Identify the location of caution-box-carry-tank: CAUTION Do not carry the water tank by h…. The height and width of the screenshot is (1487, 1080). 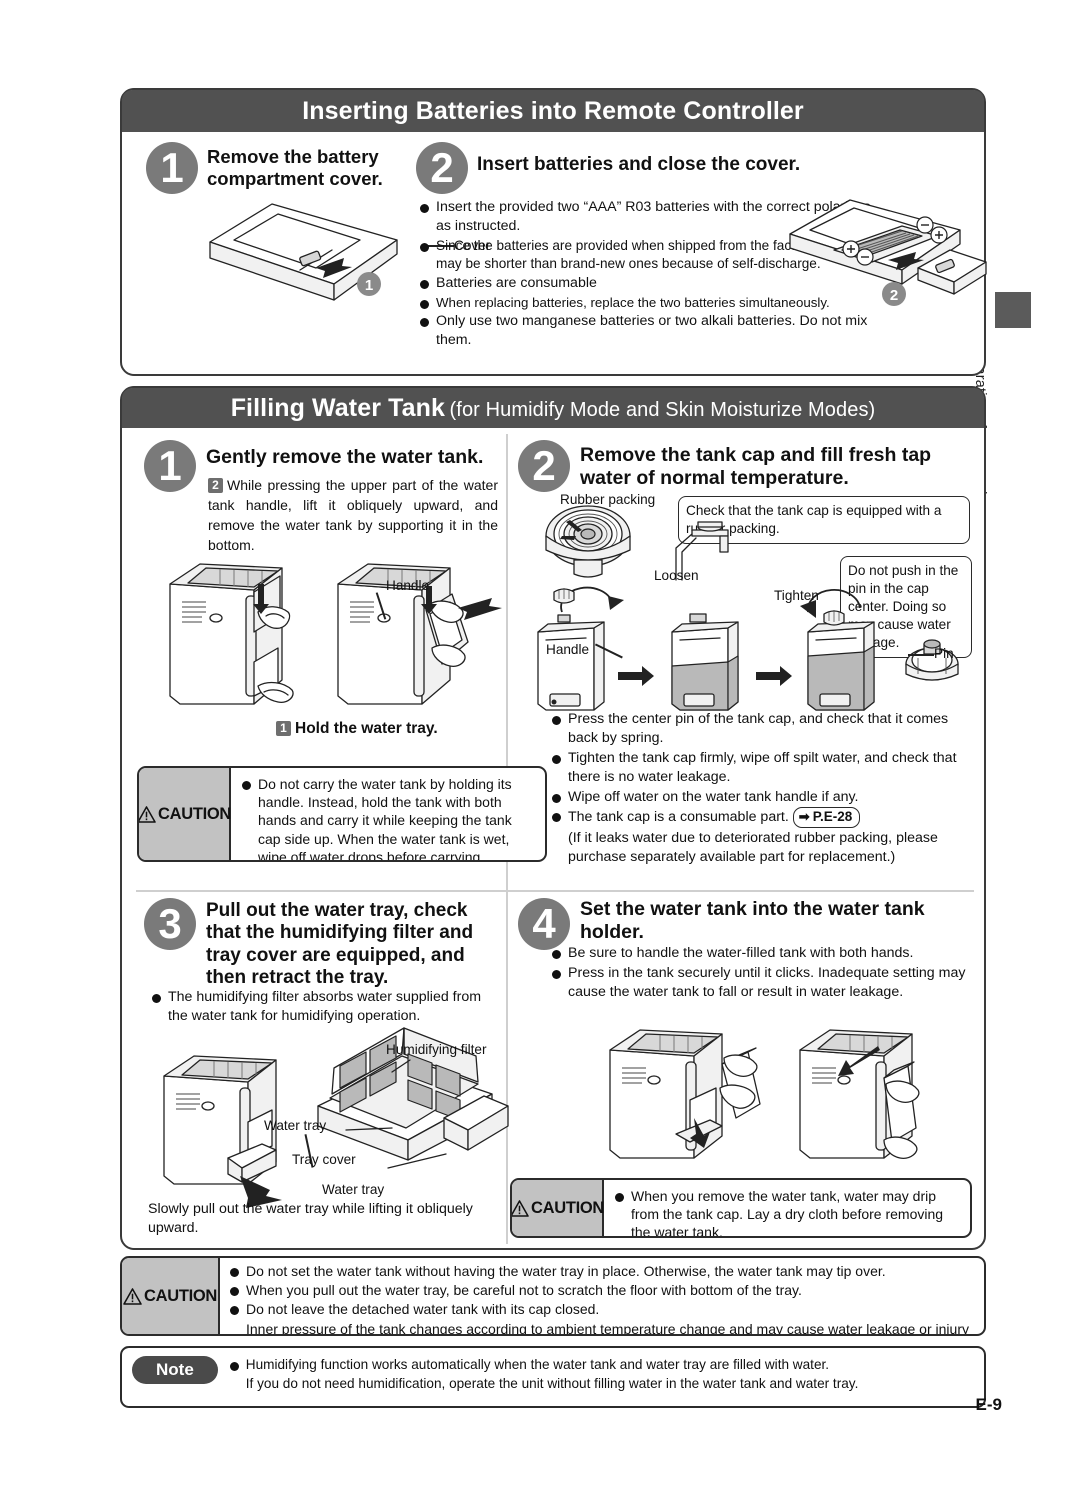
(342, 814).